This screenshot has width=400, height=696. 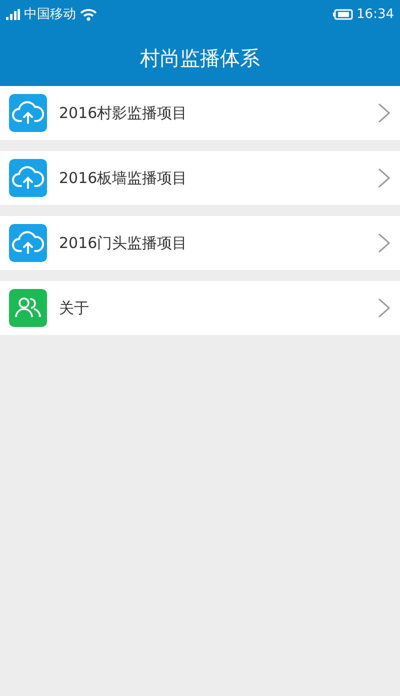 What do you see at coordinates (375, 15) in the screenshot?
I see `clock-time: 16:34` at bounding box center [375, 15].